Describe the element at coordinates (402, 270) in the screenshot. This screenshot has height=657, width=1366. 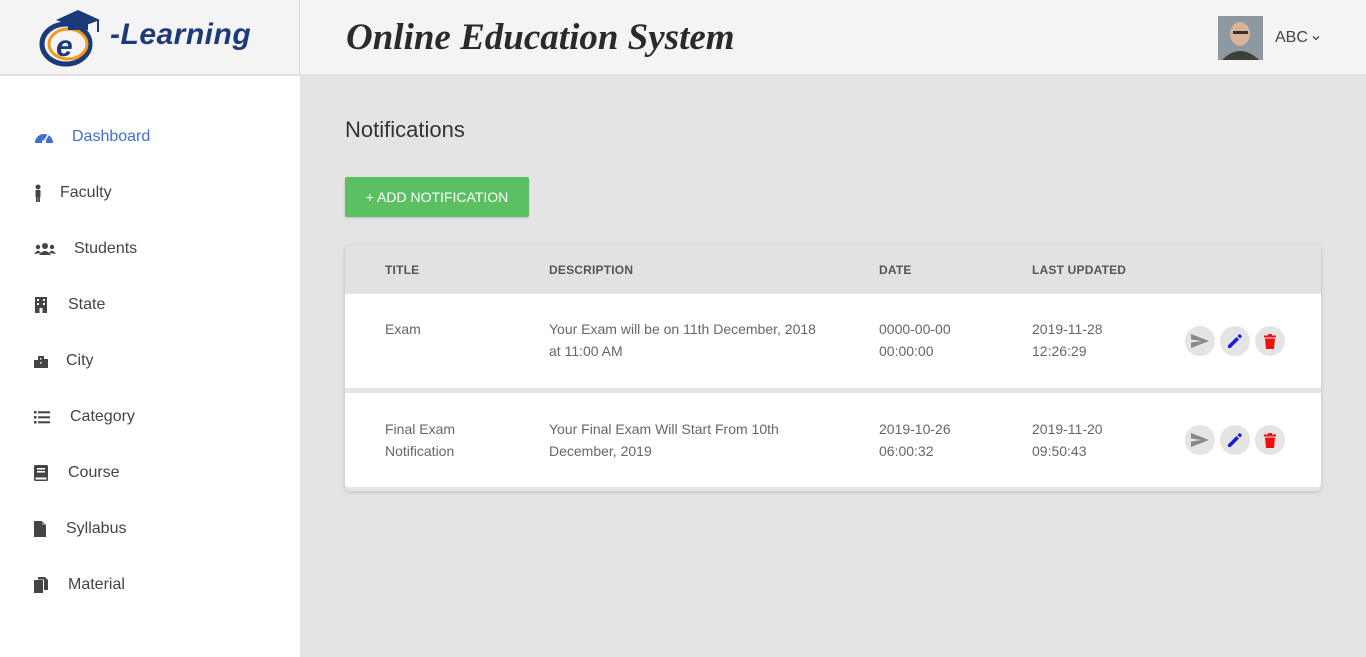
I see `column-header-title: TITLE` at that location.